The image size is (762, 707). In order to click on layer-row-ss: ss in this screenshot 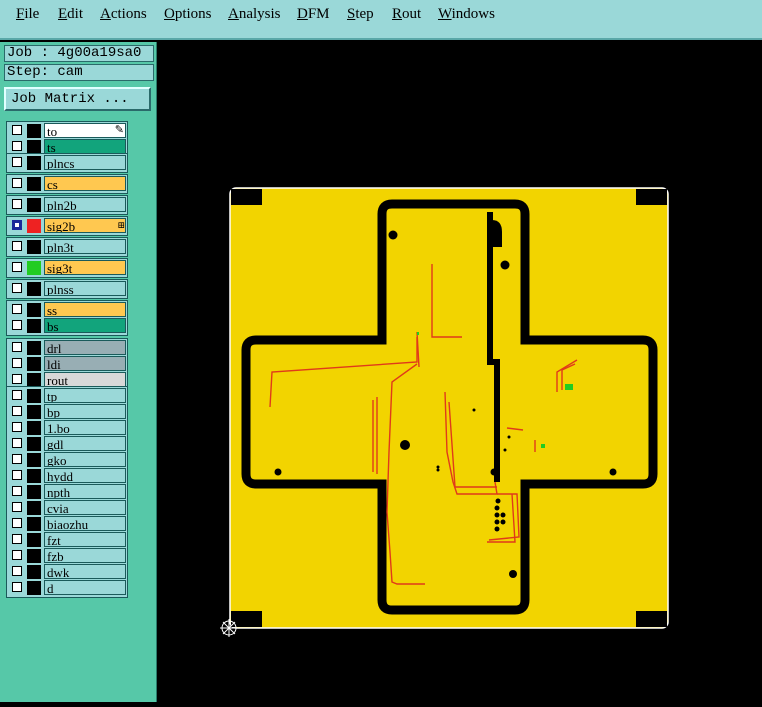, I will do `click(68, 310)`.